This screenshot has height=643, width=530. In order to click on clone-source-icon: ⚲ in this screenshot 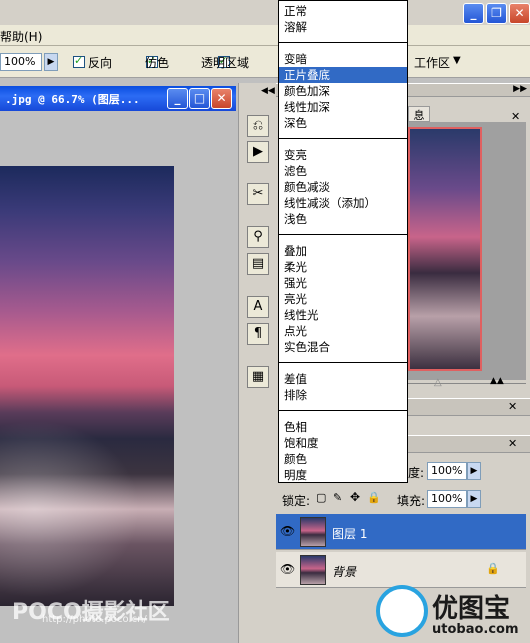, I will do `click(258, 237)`.